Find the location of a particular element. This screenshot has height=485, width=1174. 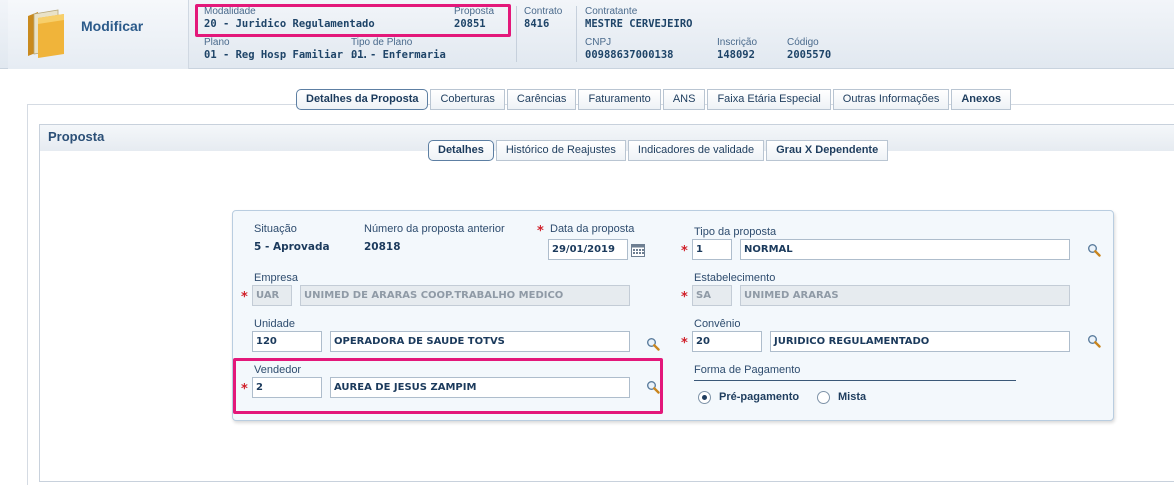

page-title: Modificar is located at coordinates (112, 26).